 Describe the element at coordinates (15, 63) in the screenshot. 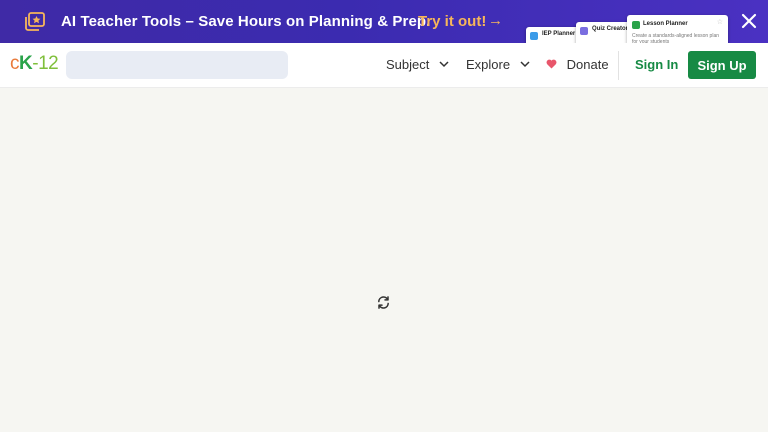

I see `logo-c: c` at that location.